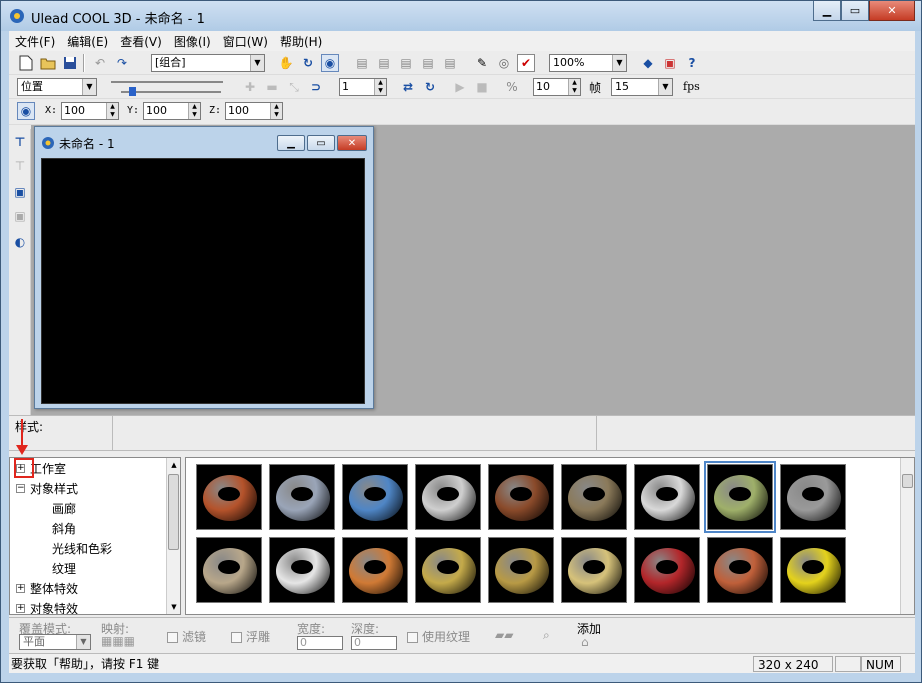 The width and height of the screenshot is (922, 683). What do you see at coordinates (594, 497) in the screenshot?
I see `style-thumbnail-rock` at bounding box center [594, 497].